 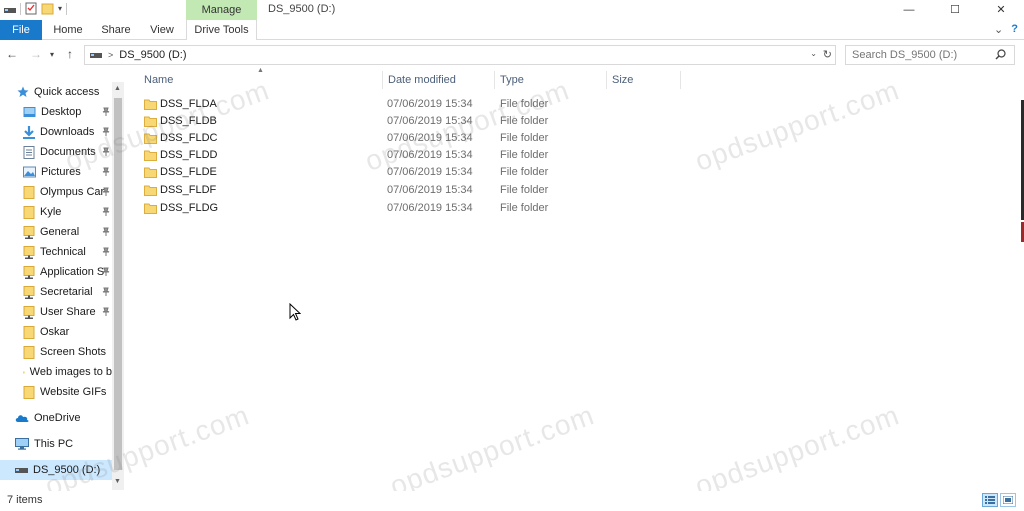 I want to click on file-name: DSS_FLDG, so click(x=189, y=208).